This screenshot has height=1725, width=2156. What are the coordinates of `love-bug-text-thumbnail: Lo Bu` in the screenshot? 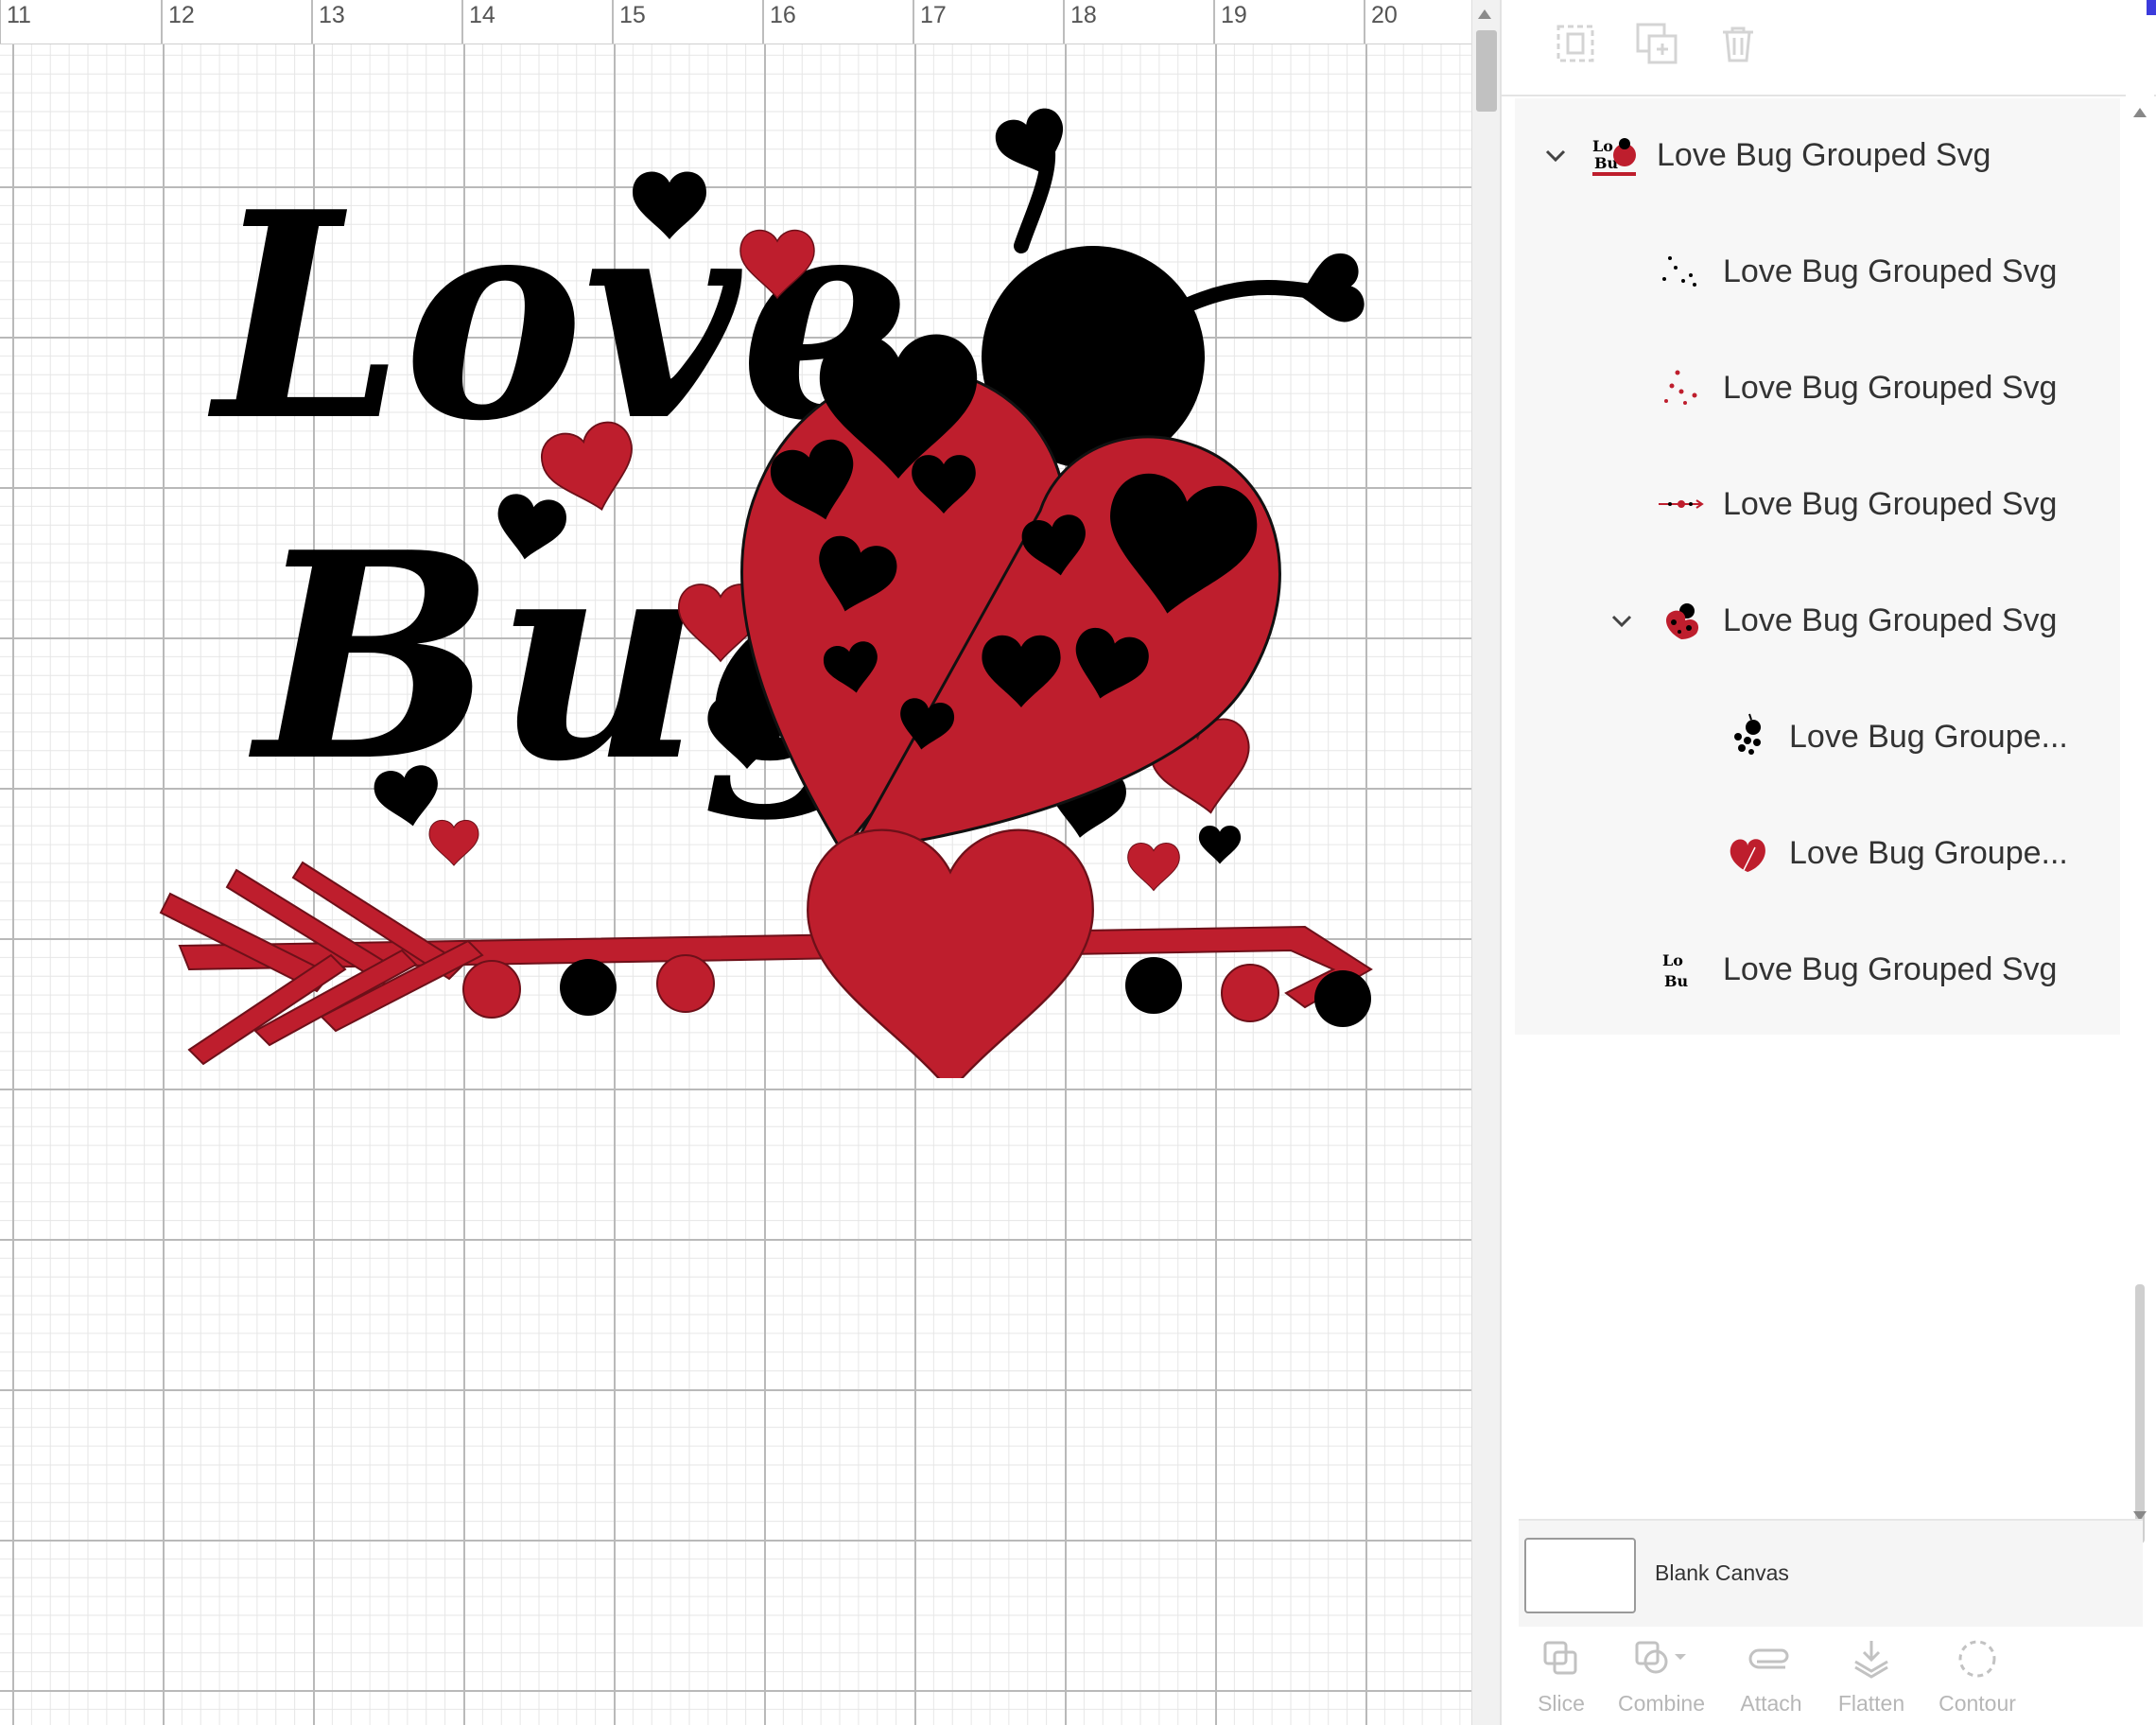 It's located at (1682, 969).